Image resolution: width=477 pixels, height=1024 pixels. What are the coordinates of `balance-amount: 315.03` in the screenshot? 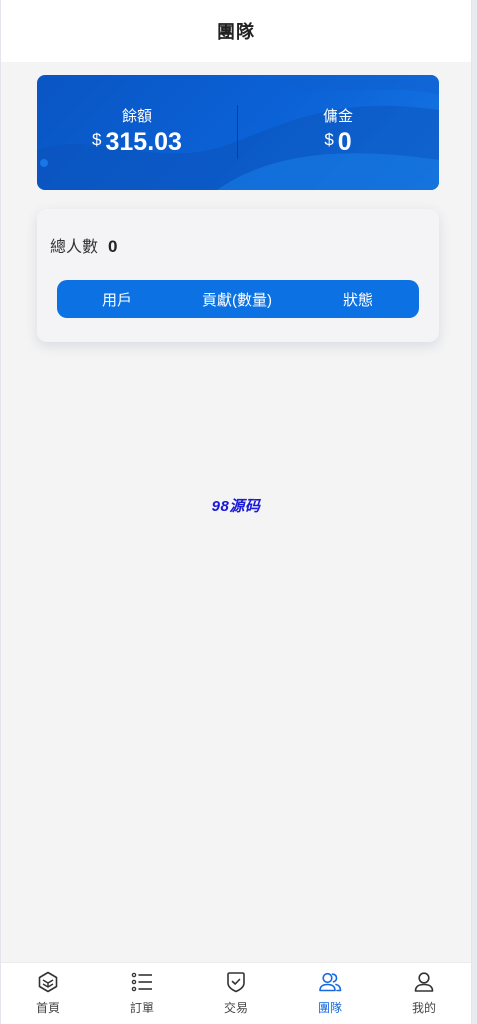 It's located at (143, 142).